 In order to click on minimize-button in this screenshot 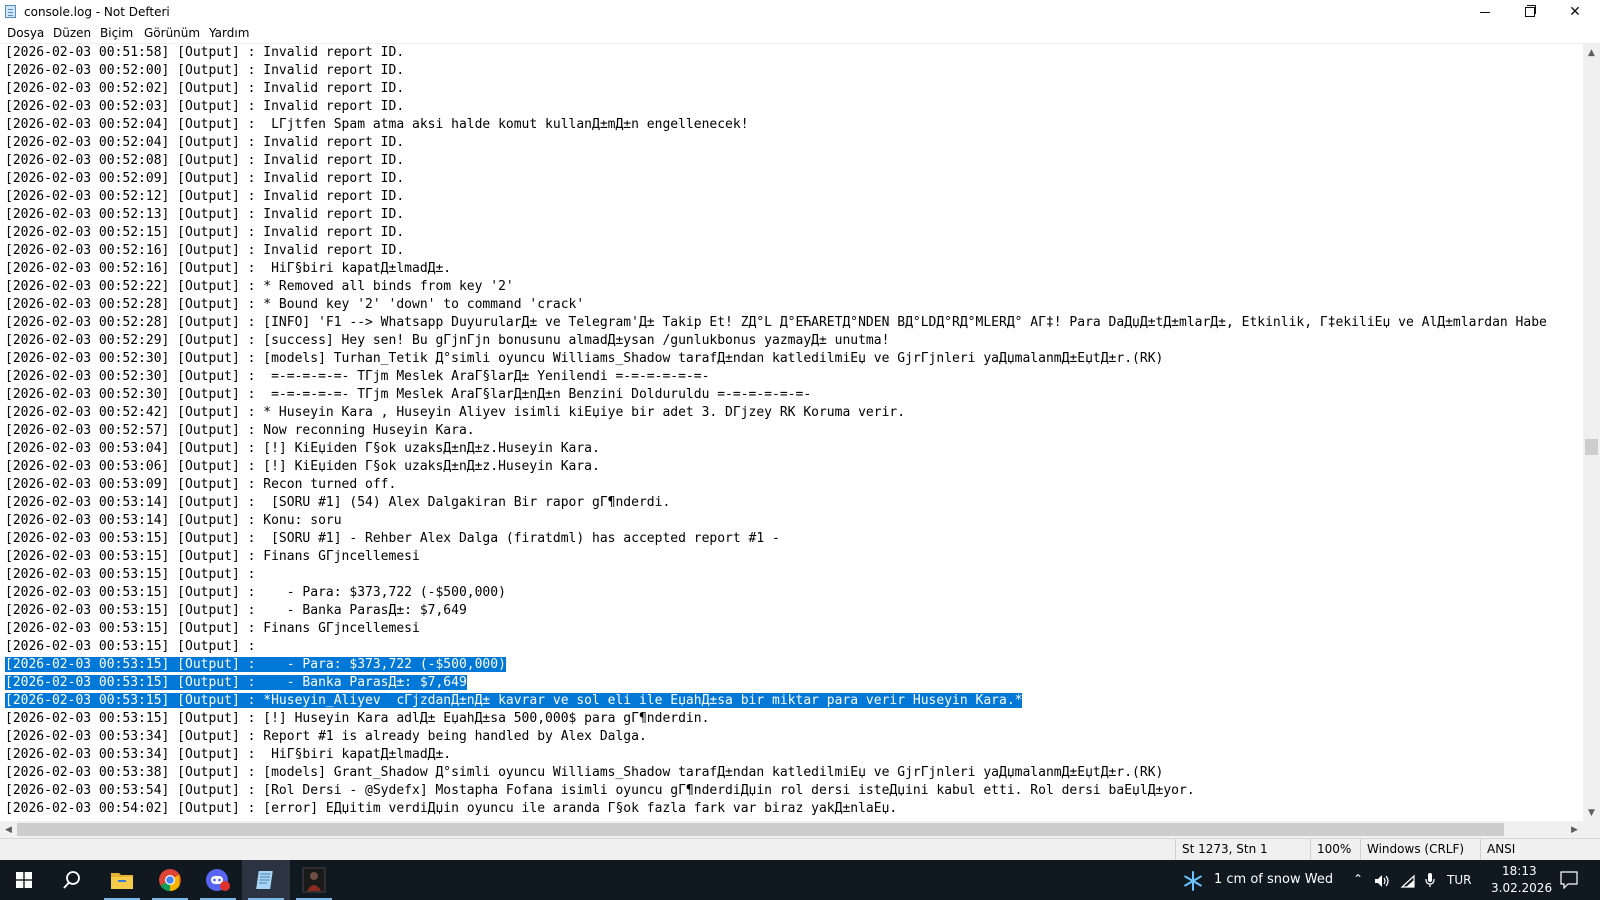, I will do `click(1485, 12)`.